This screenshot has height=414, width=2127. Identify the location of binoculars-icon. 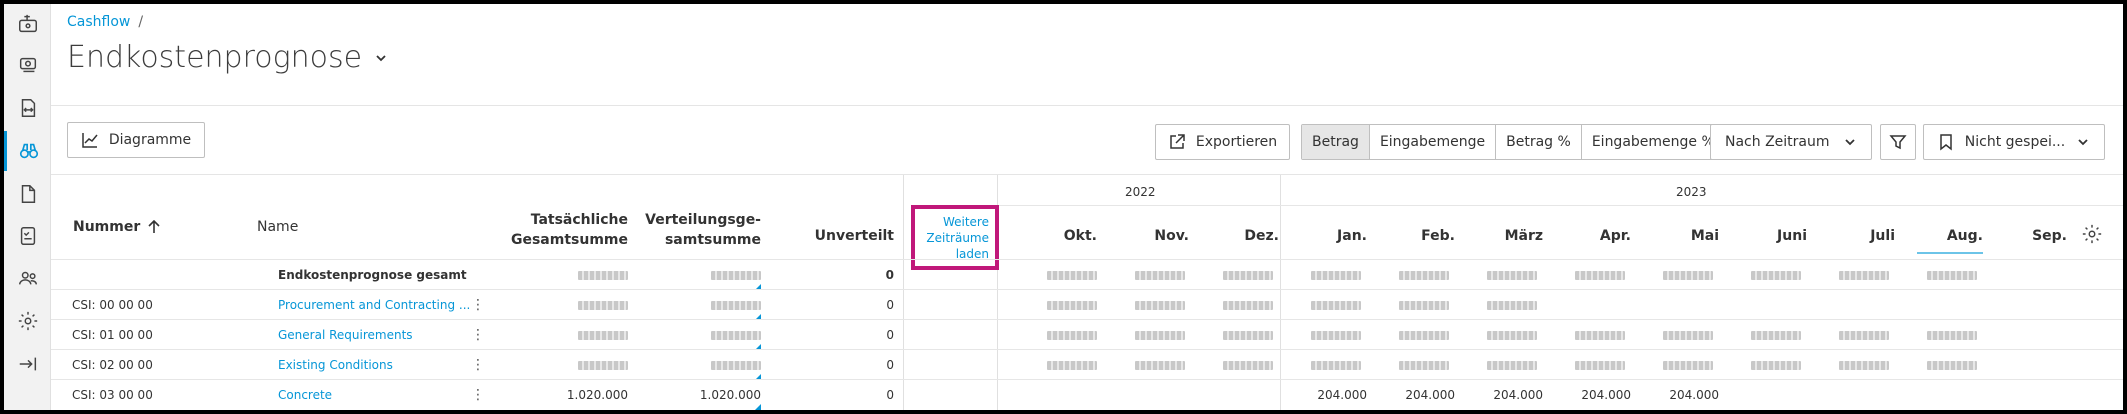
(27, 151).